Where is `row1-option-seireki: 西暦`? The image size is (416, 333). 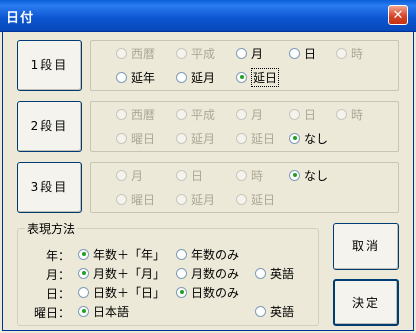
row1-option-seireki: 西暦 is located at coordinates (135, 53).